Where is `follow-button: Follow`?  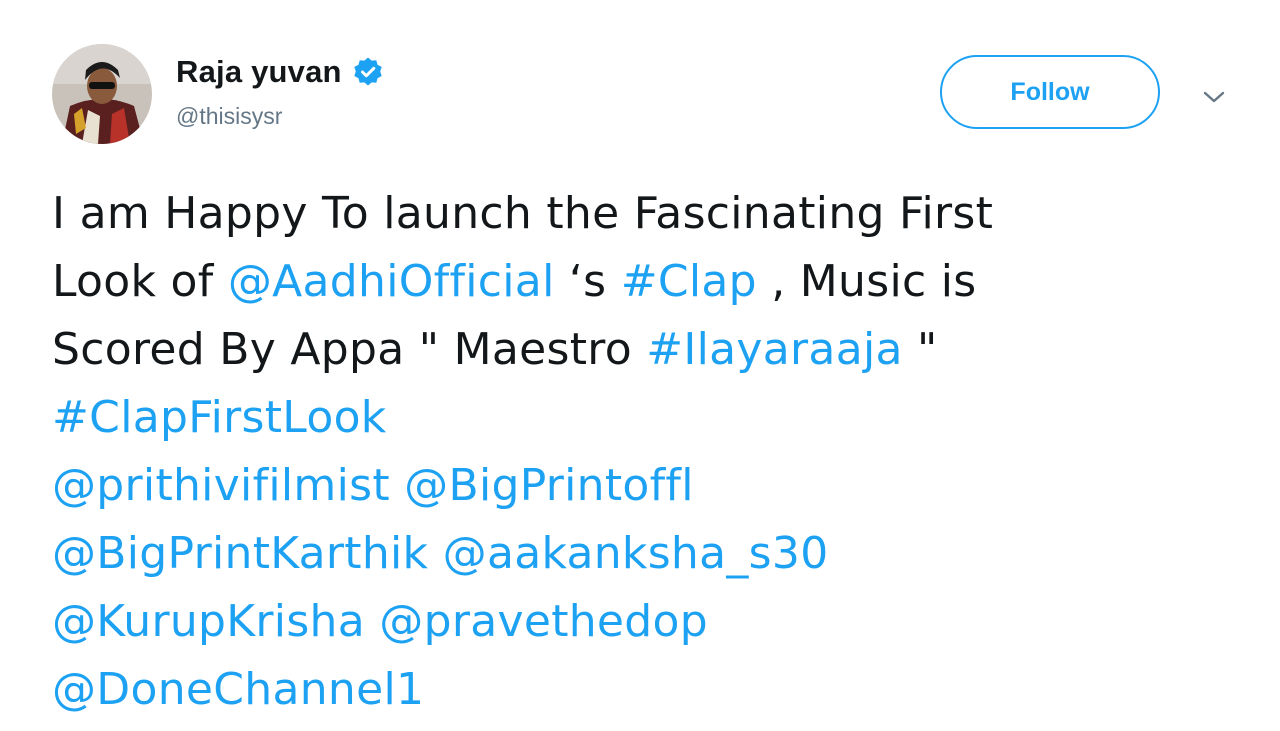 follow-button: Follow is located at coordinates (1050, 92).